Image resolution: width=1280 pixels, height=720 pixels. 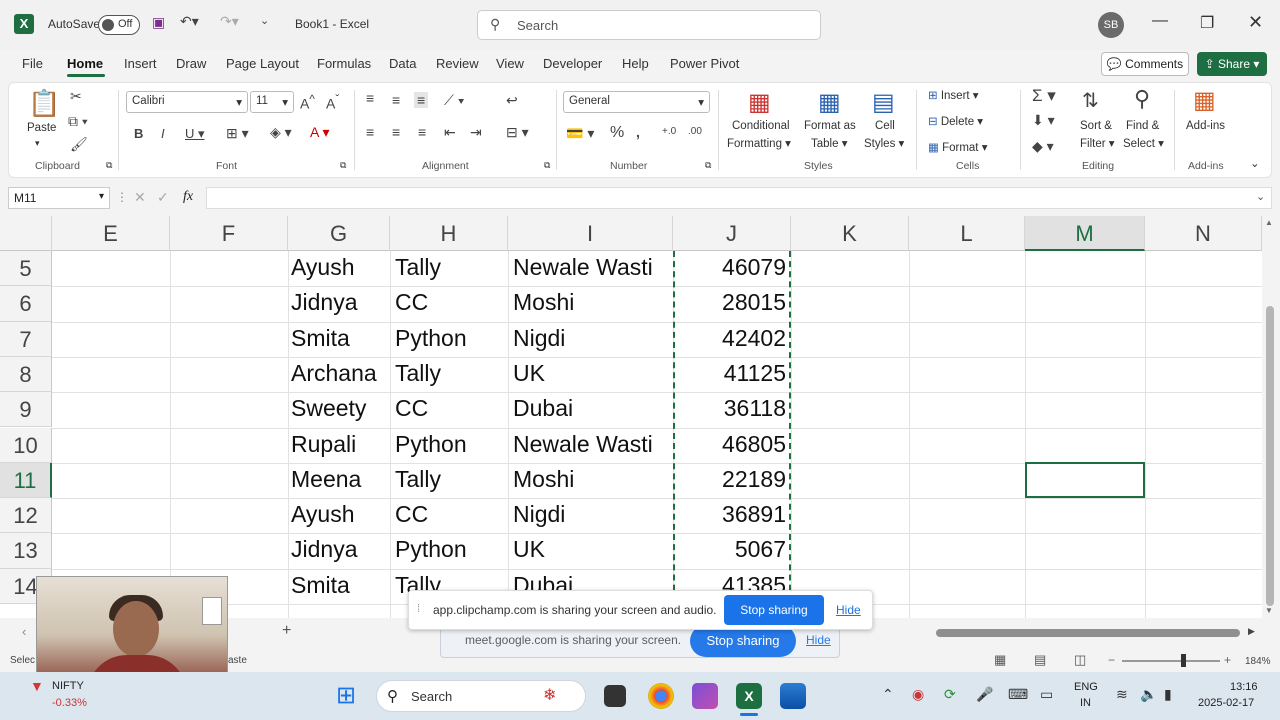 I want to click on underline-icon: U ▾, so click(x=195, y=134).